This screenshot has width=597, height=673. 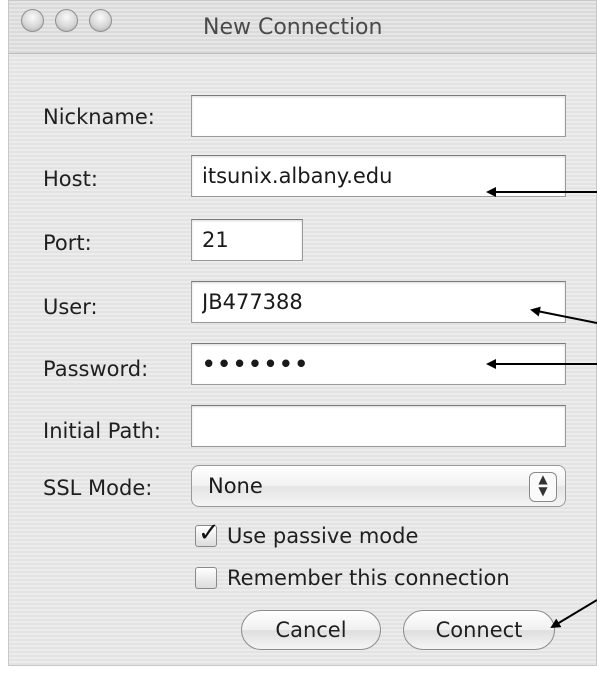 I want to click on password-input, so click(x=378, y=364).